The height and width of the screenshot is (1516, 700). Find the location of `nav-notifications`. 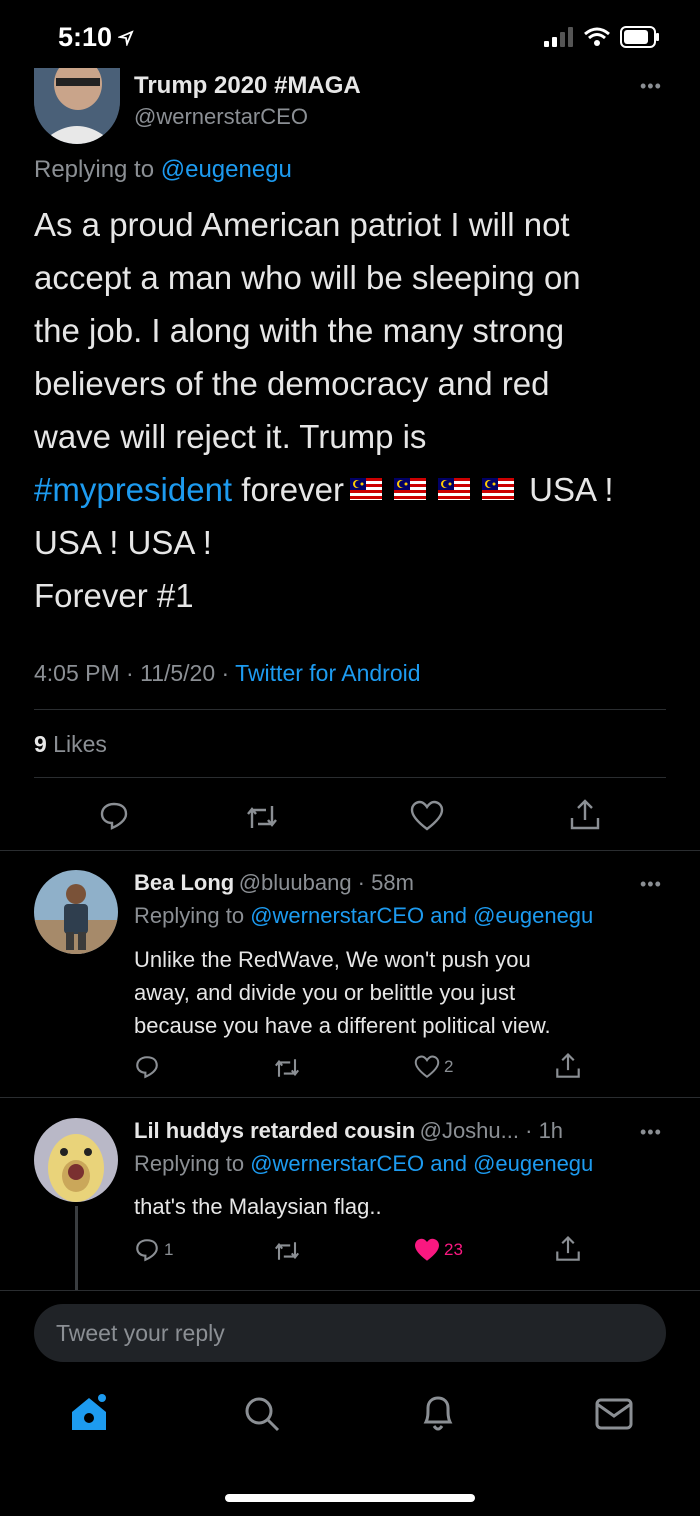

nav-notifications is located at coordinates (438, 1415).